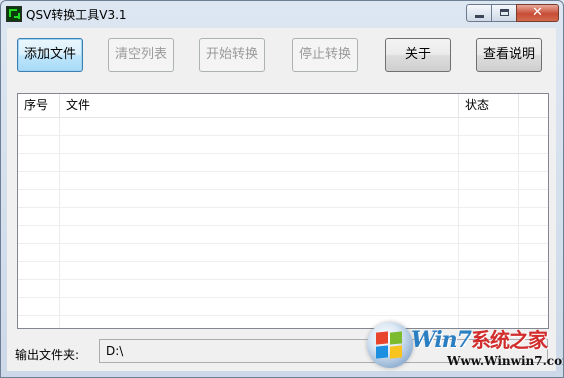 This screenshot has height=378, width=564. What do you see at coordinates (396, 352) in the screenshot?
I see `windows-flag-yellow` at bounding box center [396, 352].